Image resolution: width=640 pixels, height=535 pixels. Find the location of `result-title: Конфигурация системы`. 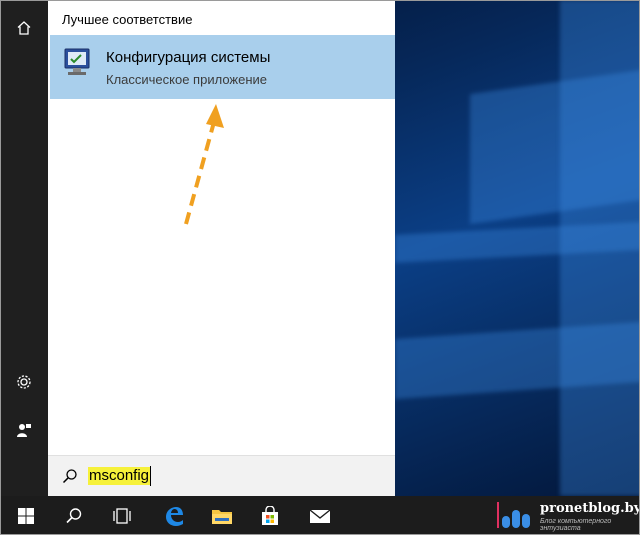

result-title: Конфигурация системы is located at coordinates (188, 57).